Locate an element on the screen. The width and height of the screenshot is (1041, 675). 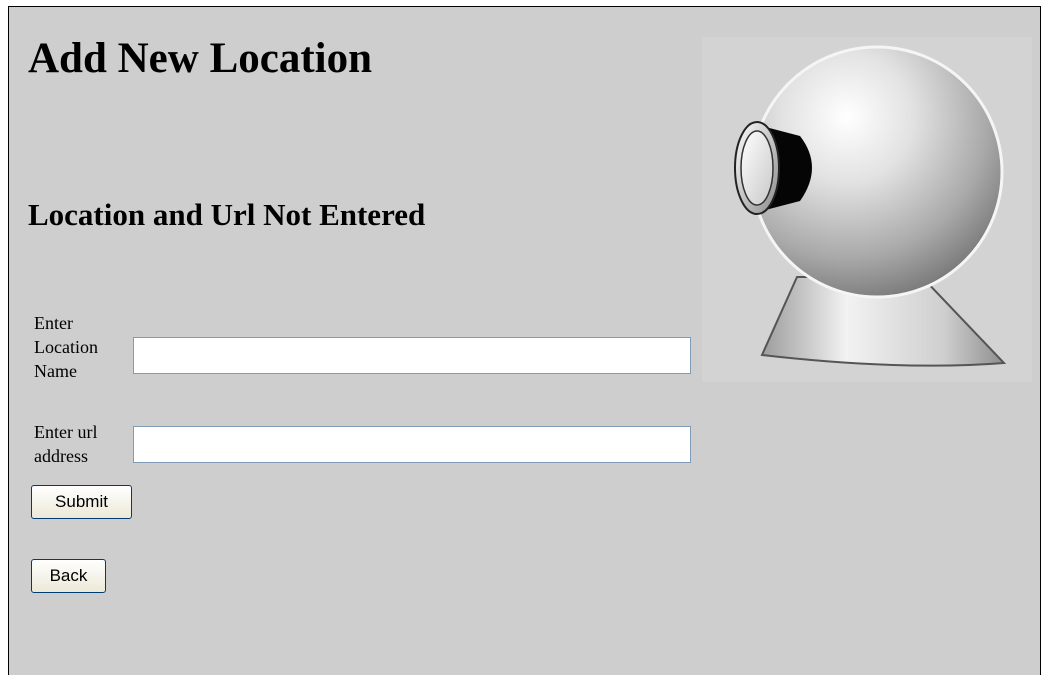
url-address-input is located at coordinates (412, 444).